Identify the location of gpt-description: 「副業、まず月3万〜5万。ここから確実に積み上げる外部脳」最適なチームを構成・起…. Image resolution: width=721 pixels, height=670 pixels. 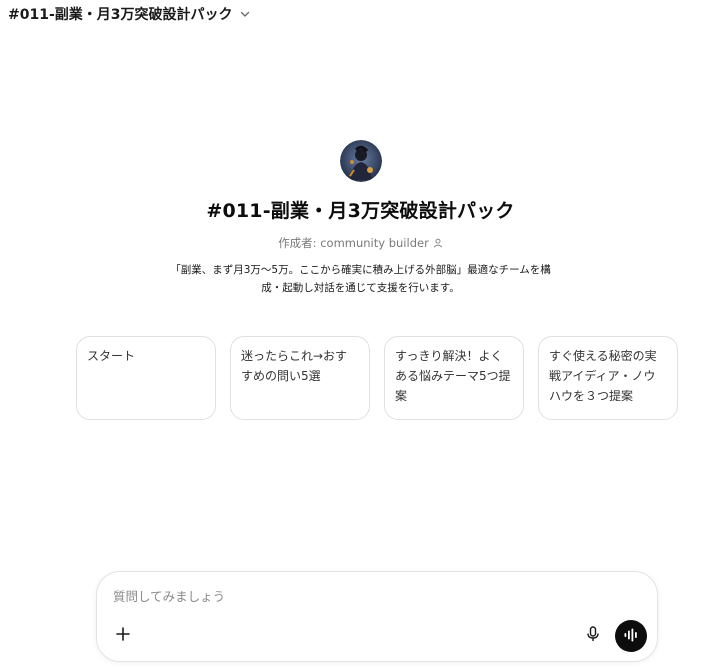
(360, 279).